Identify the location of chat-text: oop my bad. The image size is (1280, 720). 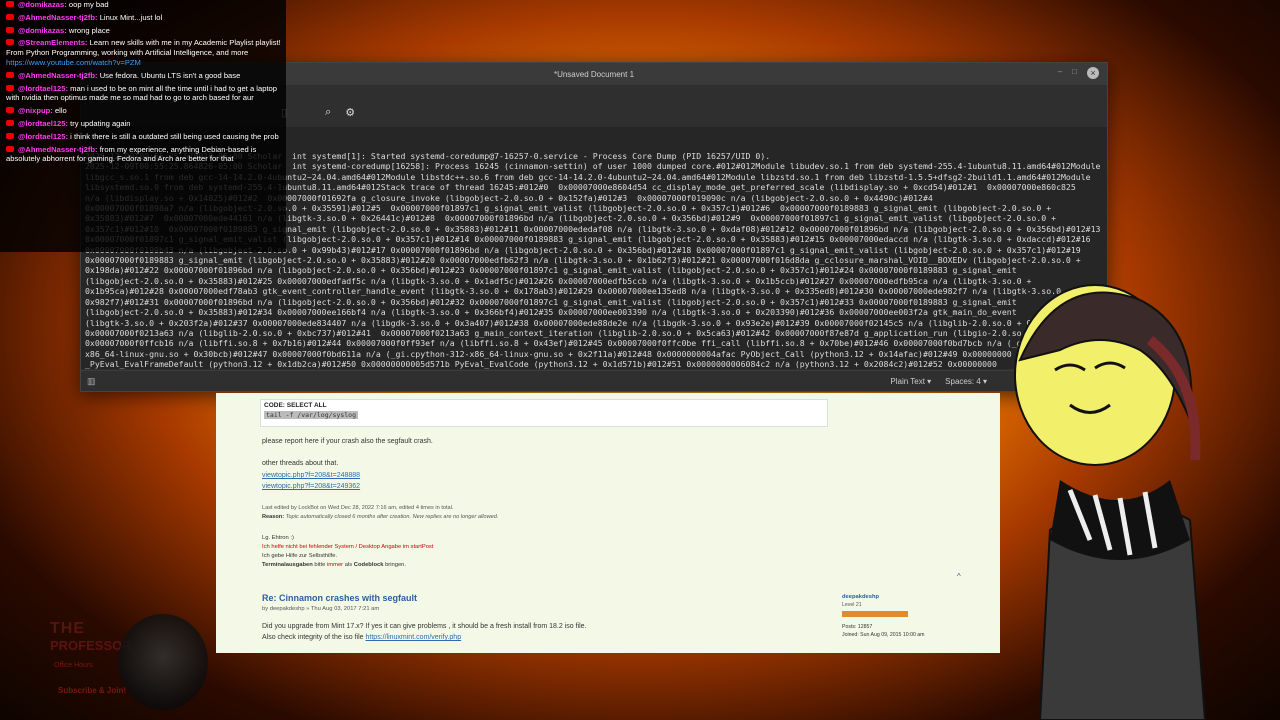
(88, 4).